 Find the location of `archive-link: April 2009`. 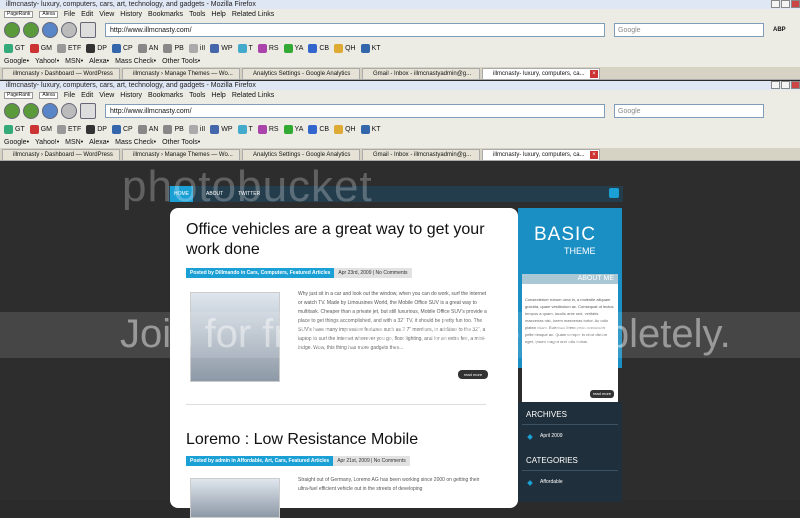

archive-link: April 2009 is located at coordinates (551, 436).